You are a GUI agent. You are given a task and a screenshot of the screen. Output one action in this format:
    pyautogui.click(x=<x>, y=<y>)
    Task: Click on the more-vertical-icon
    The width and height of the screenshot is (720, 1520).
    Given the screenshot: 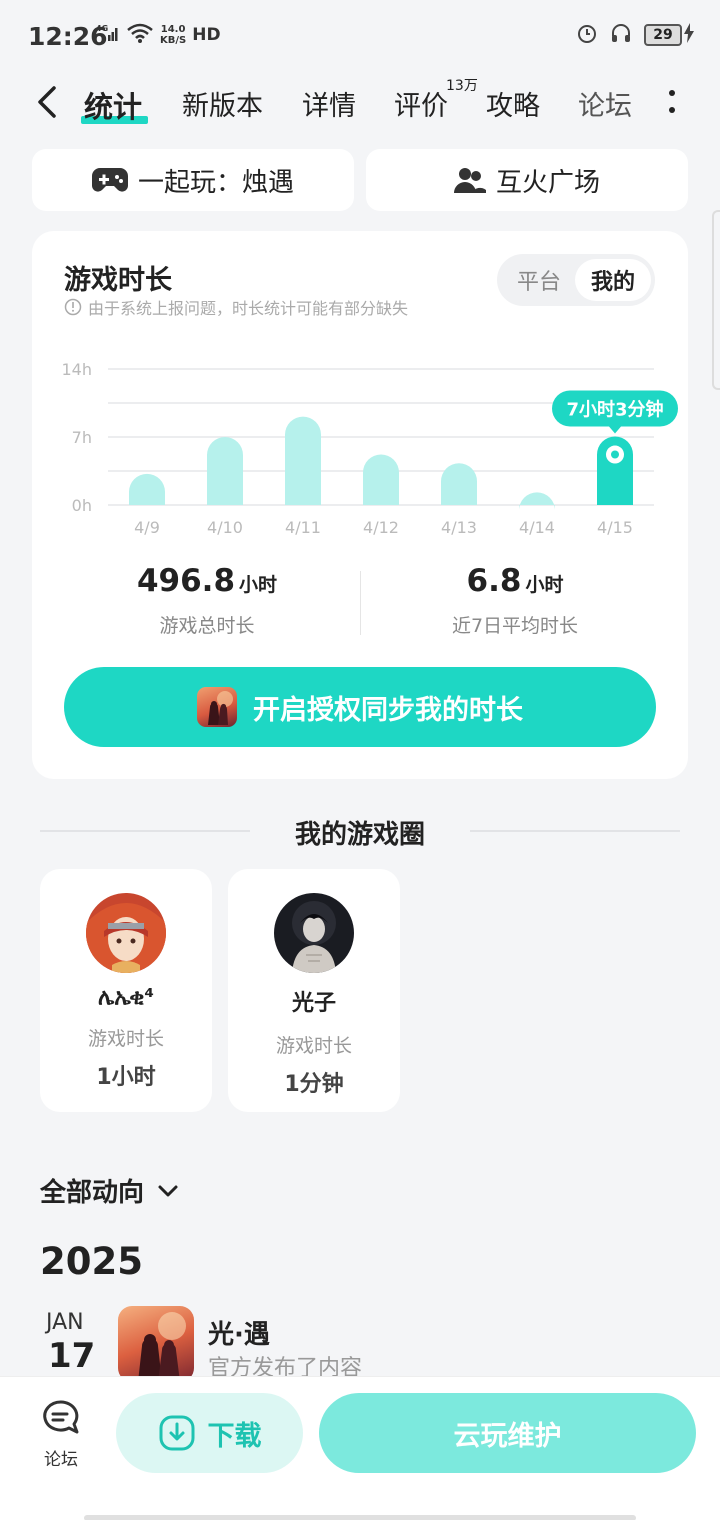 What is the action you would take?
    pyautogui.click(x=672, y=101)
    